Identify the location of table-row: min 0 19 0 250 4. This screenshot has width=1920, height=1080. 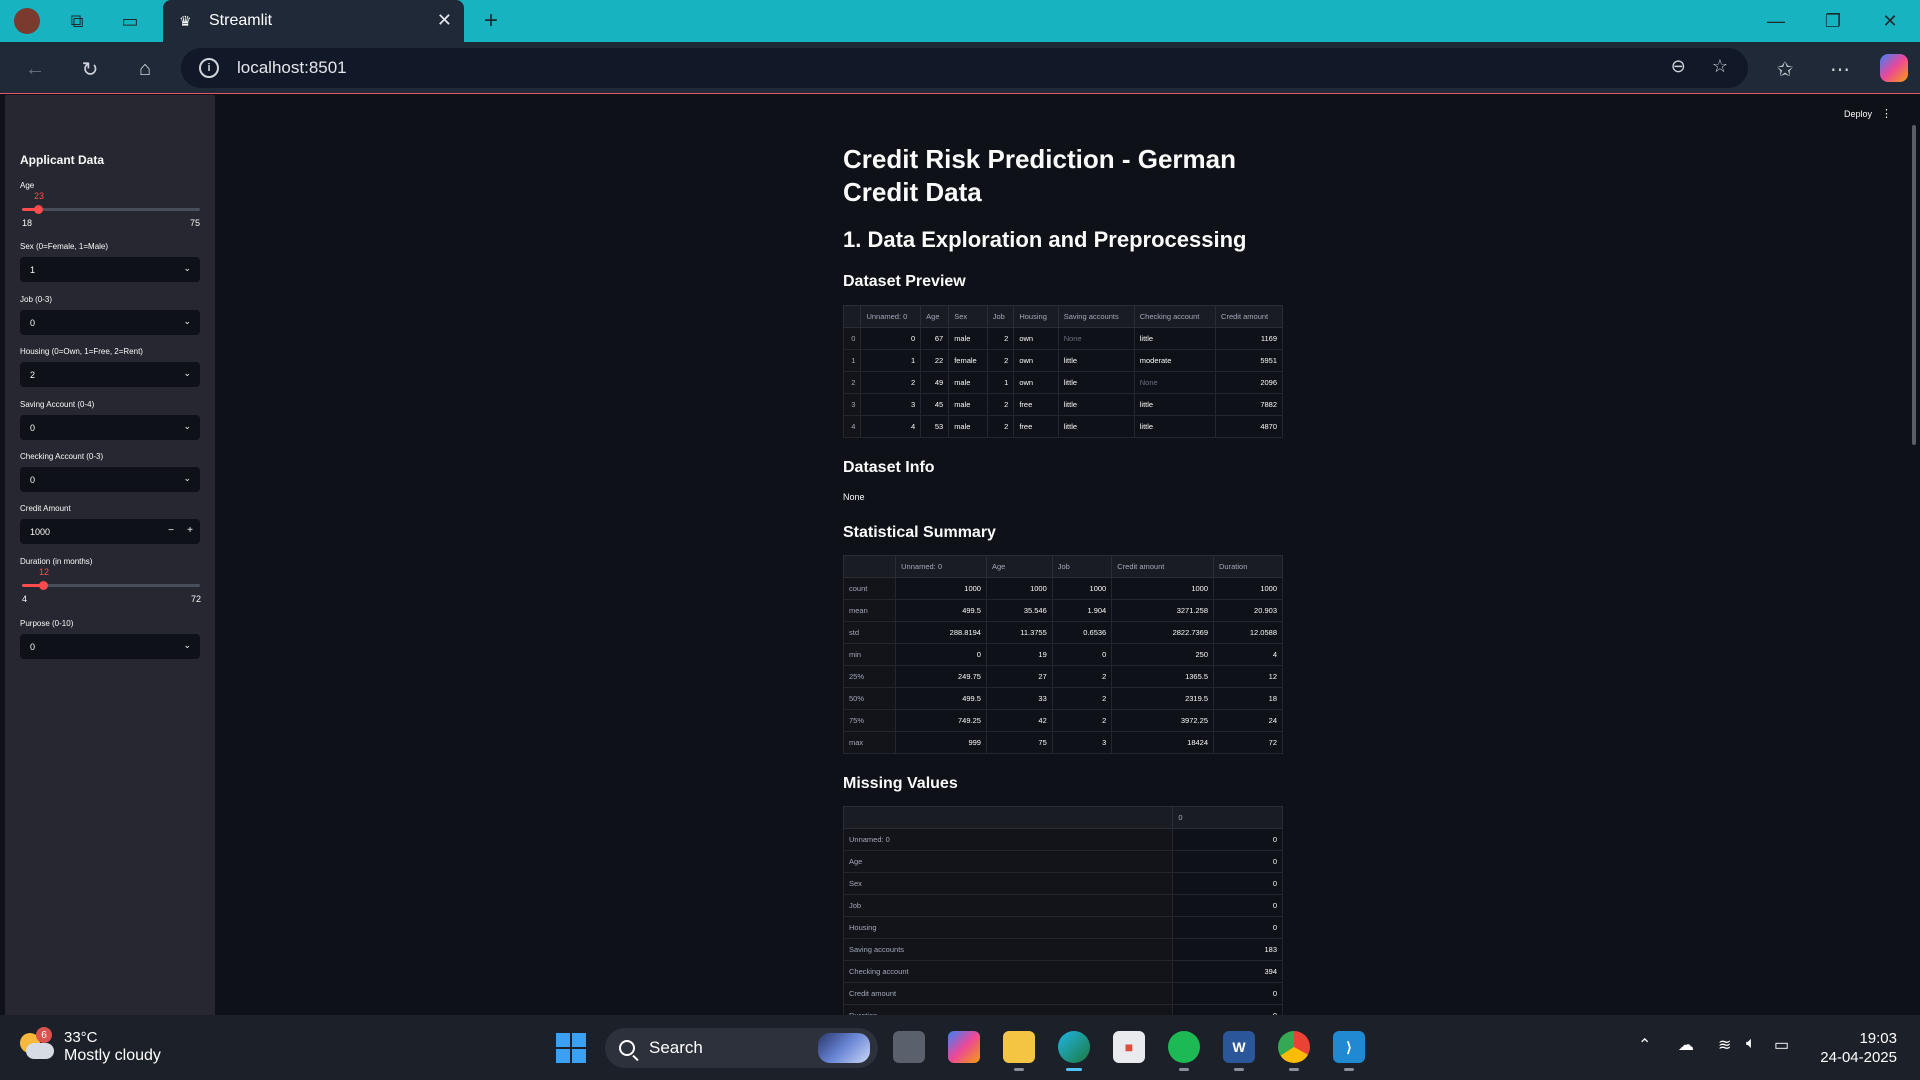
(1062, 654).